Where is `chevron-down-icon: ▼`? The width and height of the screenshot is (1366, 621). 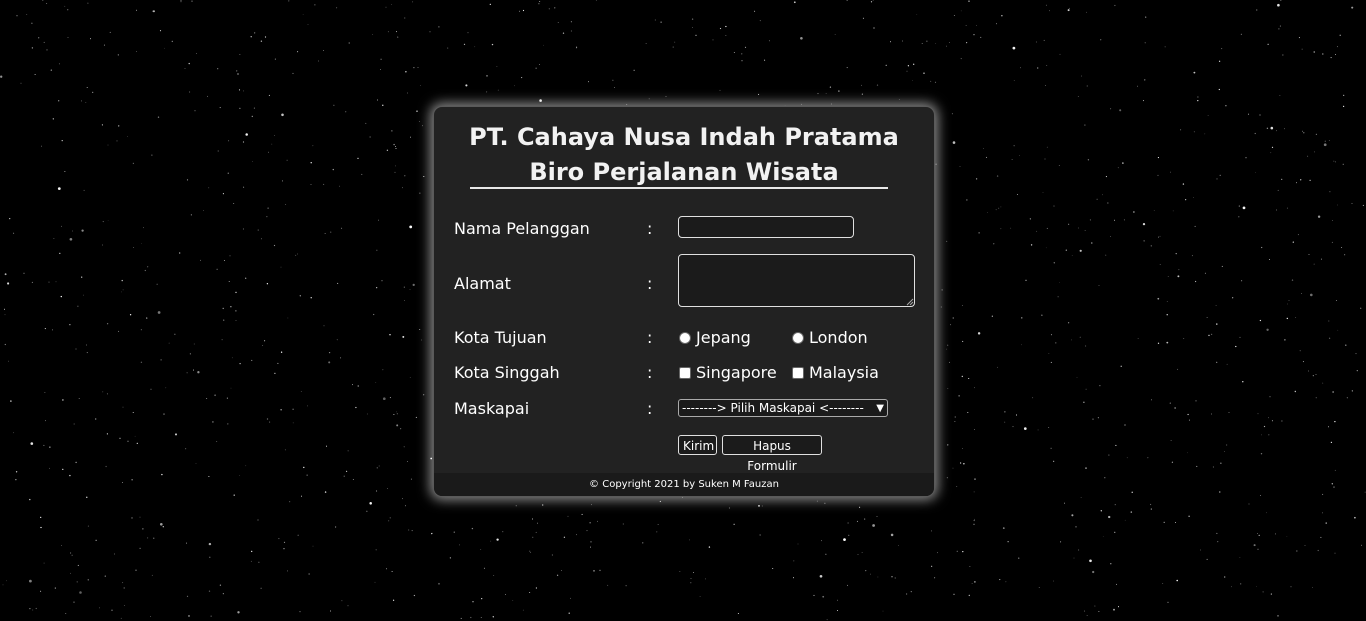
chevron-down-icon: ▼ is located at coordinates (880, 408).